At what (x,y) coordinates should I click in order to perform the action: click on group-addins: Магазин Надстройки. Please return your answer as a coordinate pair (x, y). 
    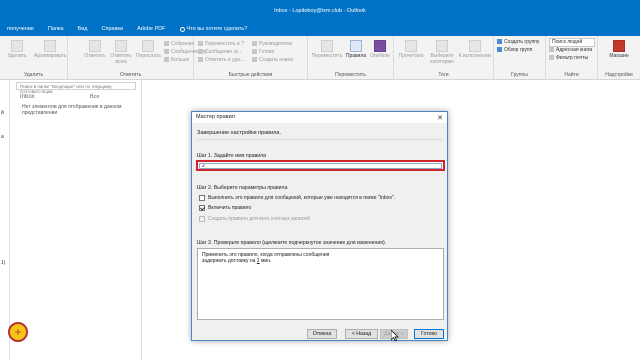
    Looking at the image, I should click on (619, 58).